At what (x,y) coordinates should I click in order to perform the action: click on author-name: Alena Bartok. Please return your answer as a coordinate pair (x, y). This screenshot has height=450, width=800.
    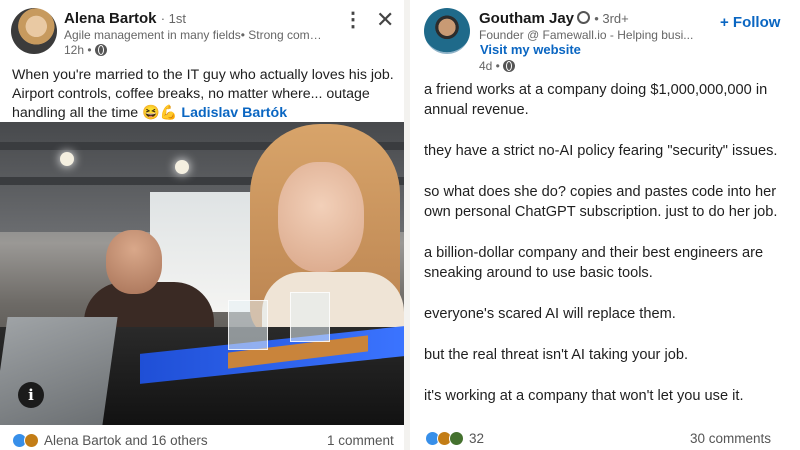
    Looking at the image, I should click on (110, 18).